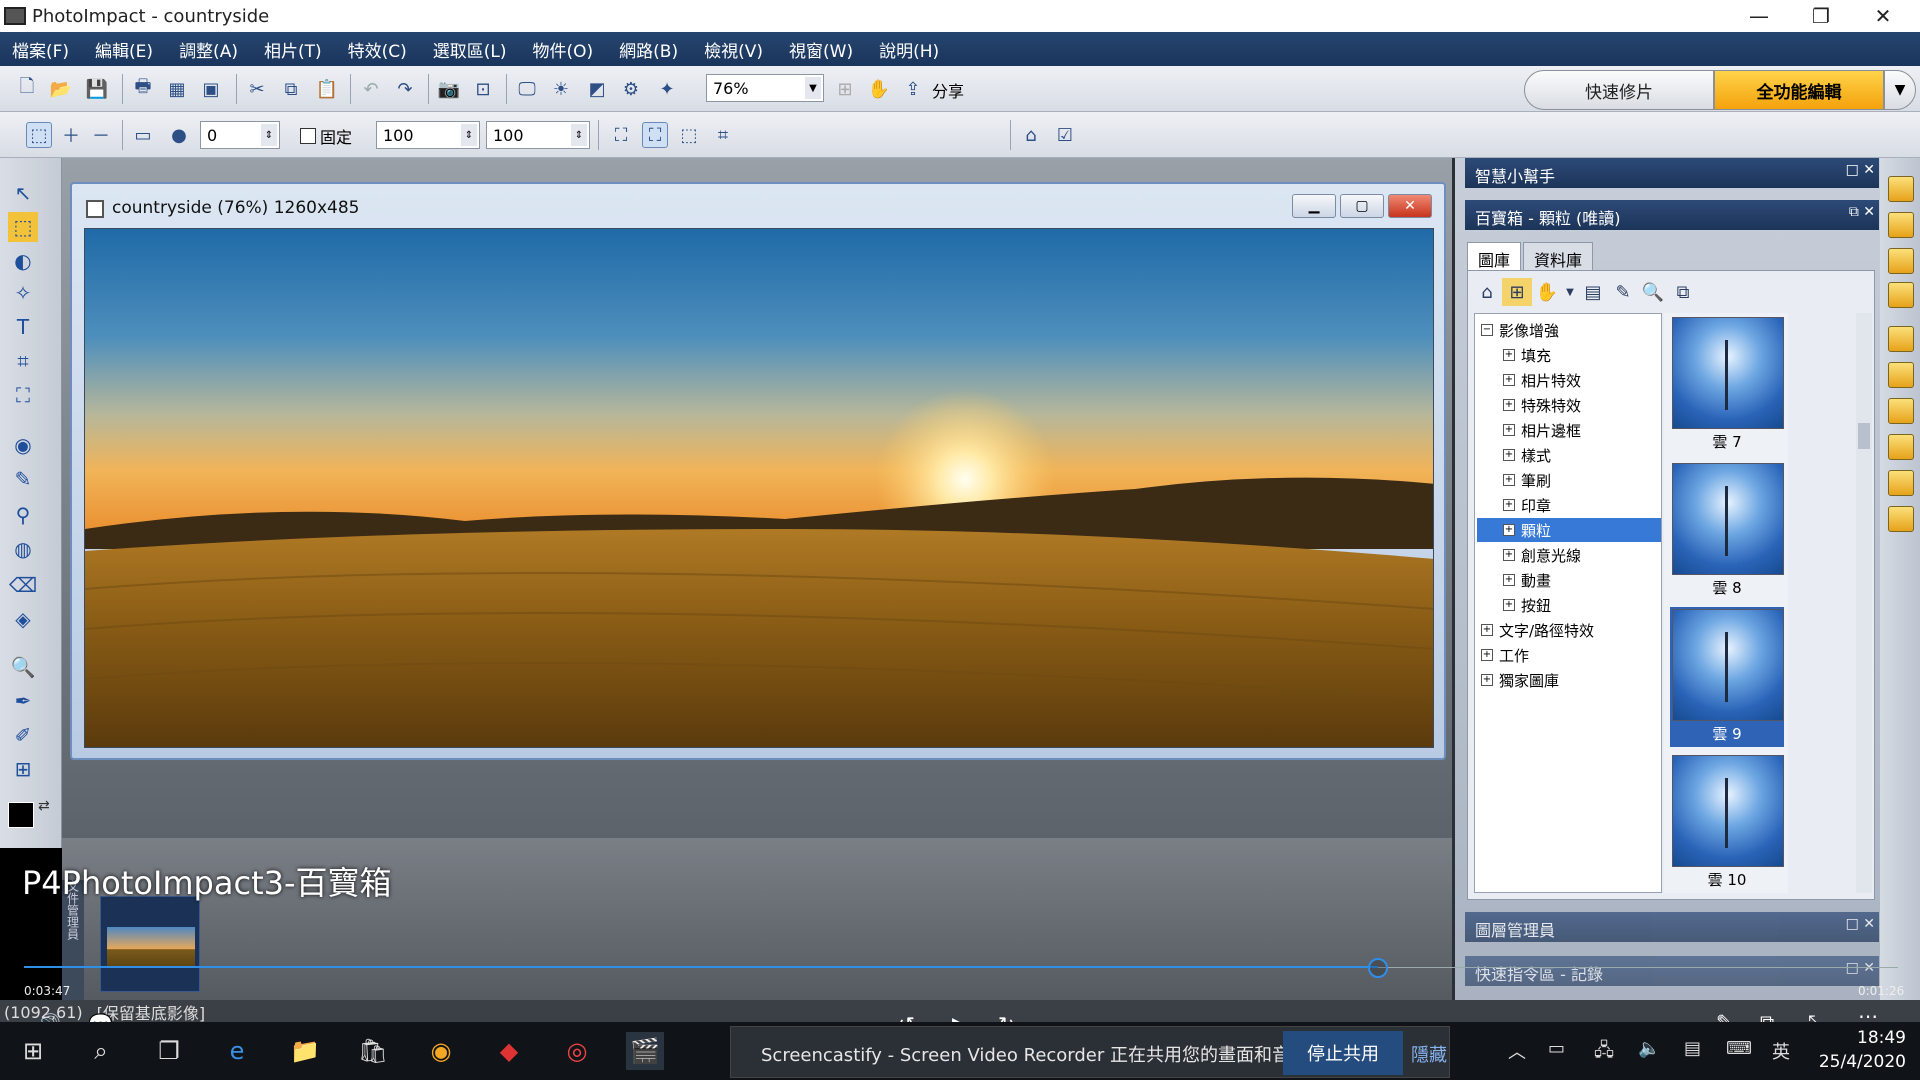 The width and height of the screenshot is (1920, 1080). Describe the element at coordinates (1065, 135) in the screenshot. I see `apply-check-icon: ☑` at that location.